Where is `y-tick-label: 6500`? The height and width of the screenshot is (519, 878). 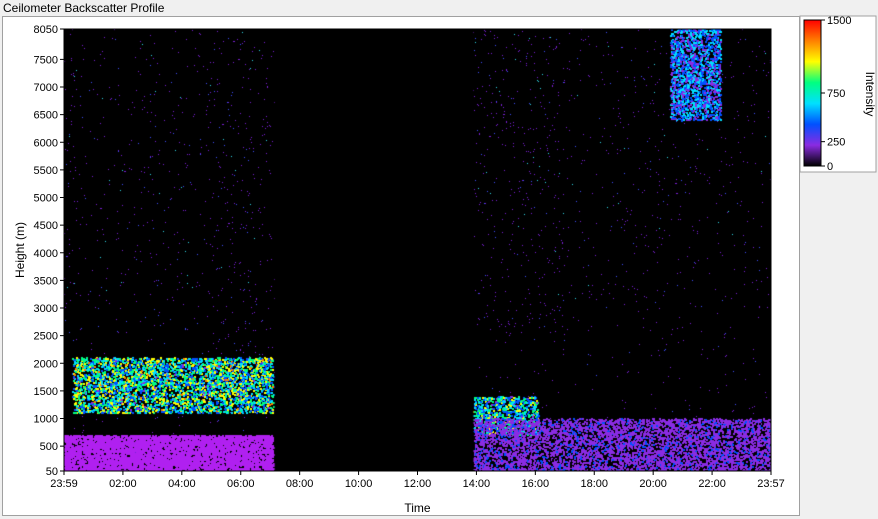
y-tick-label: 6500 is located at coordinates (46, 116).